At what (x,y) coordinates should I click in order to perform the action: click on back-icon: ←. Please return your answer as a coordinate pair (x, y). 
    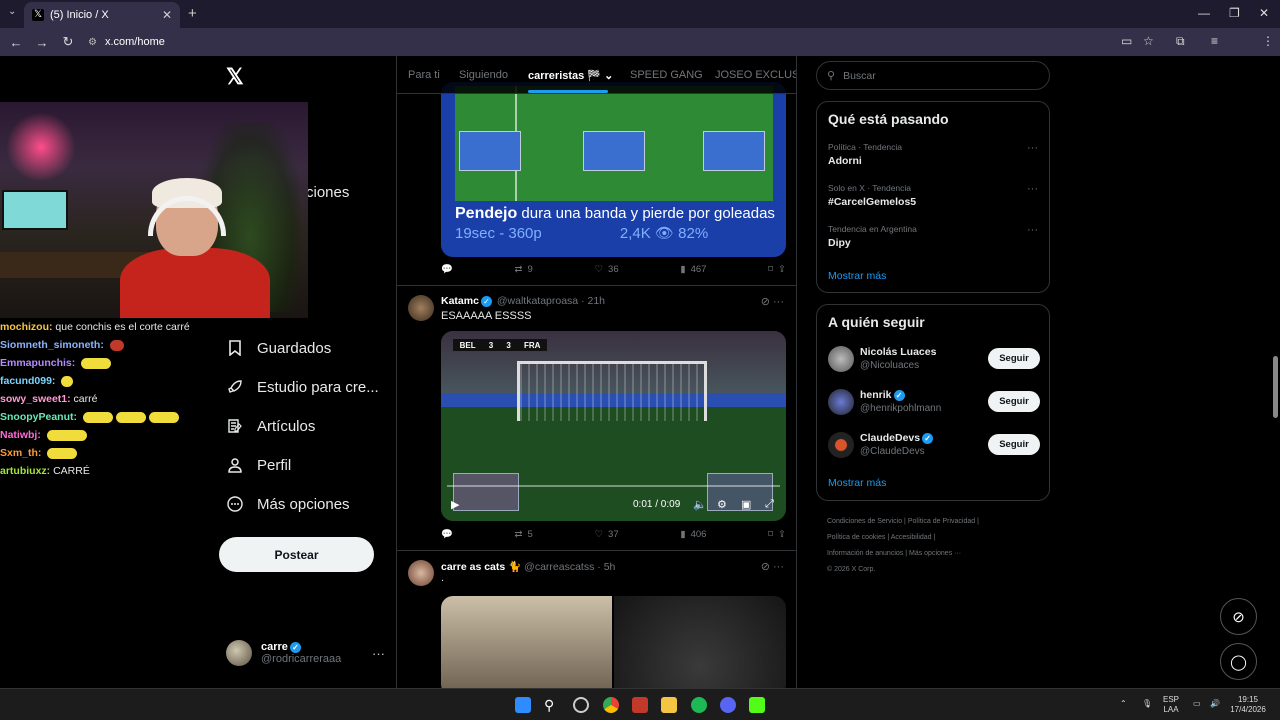
    Looking at the image, I should click on (16, 42).